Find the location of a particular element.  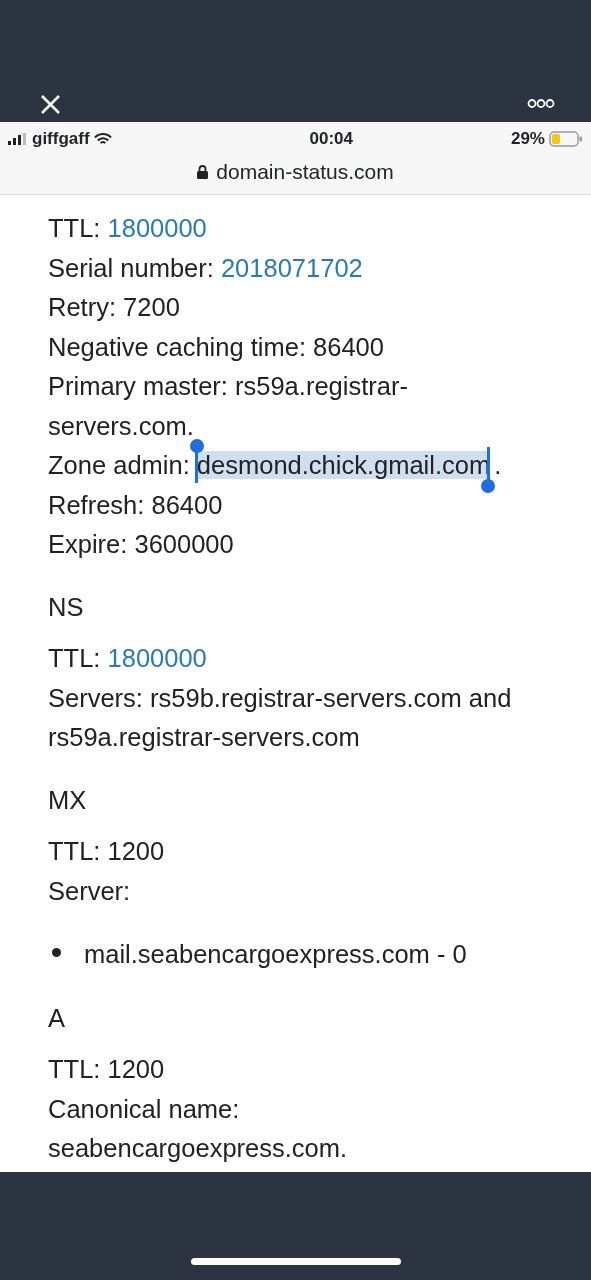

field-label: Zone admin: is located at coordinates (119, 465).